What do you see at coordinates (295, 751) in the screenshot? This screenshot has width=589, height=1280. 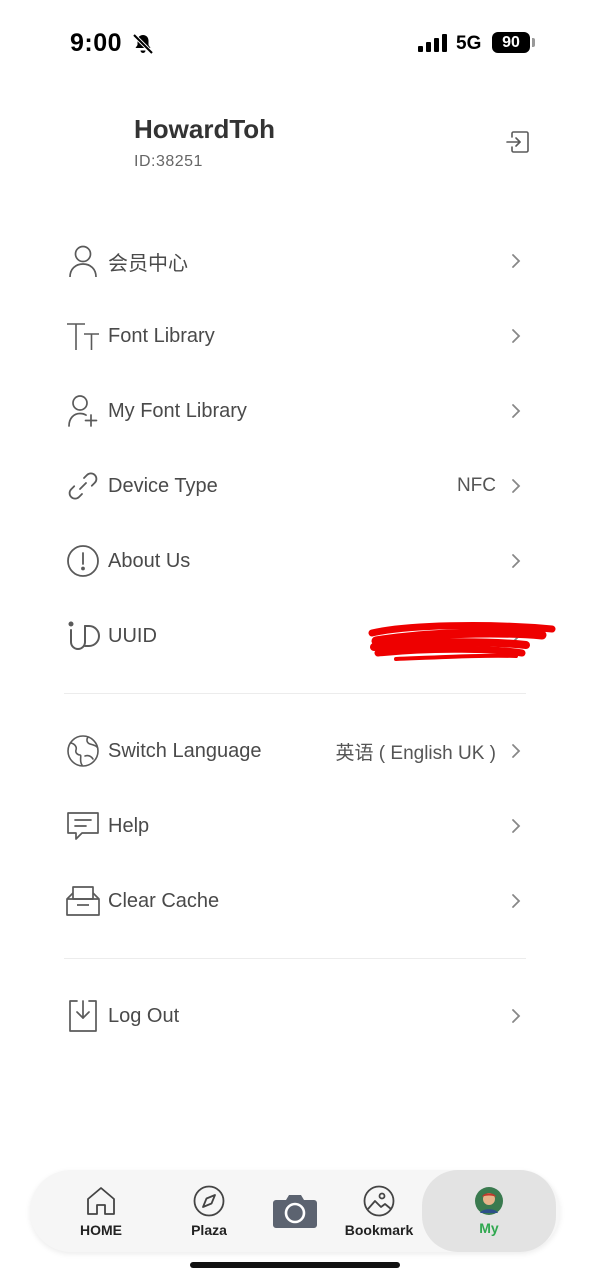 I see `menu-item-switch-language: Switch Language 英语 ( English UK )` at bounding box center [295, 751].